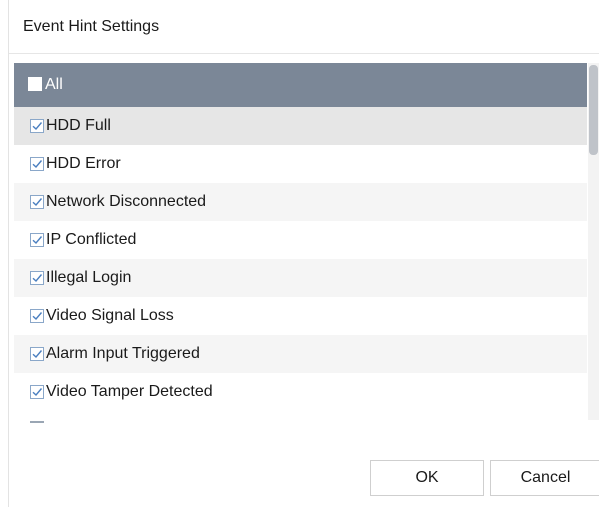  Describe the element at coordinates (89, 277) in the screenshot. I see `list-item-label: Illegal Login` at that location.